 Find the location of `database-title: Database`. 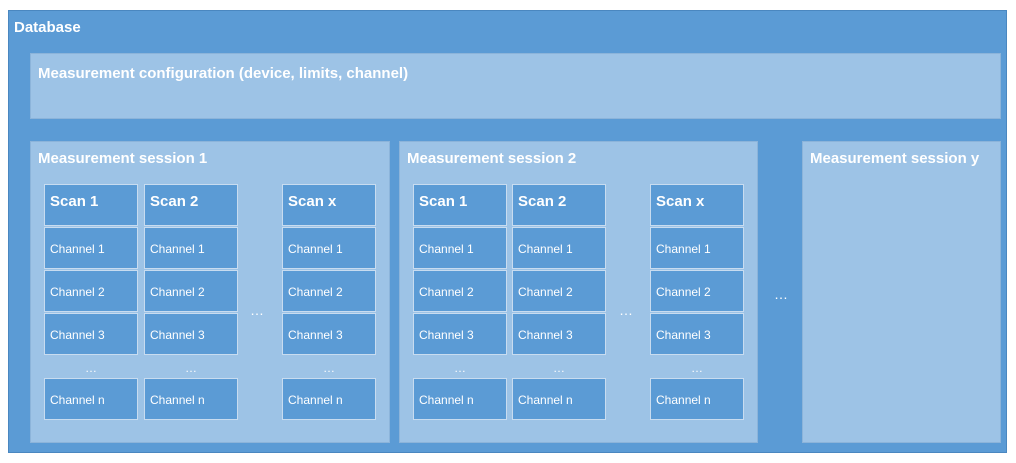

database-title: Database is located at coordinates (47, 27).